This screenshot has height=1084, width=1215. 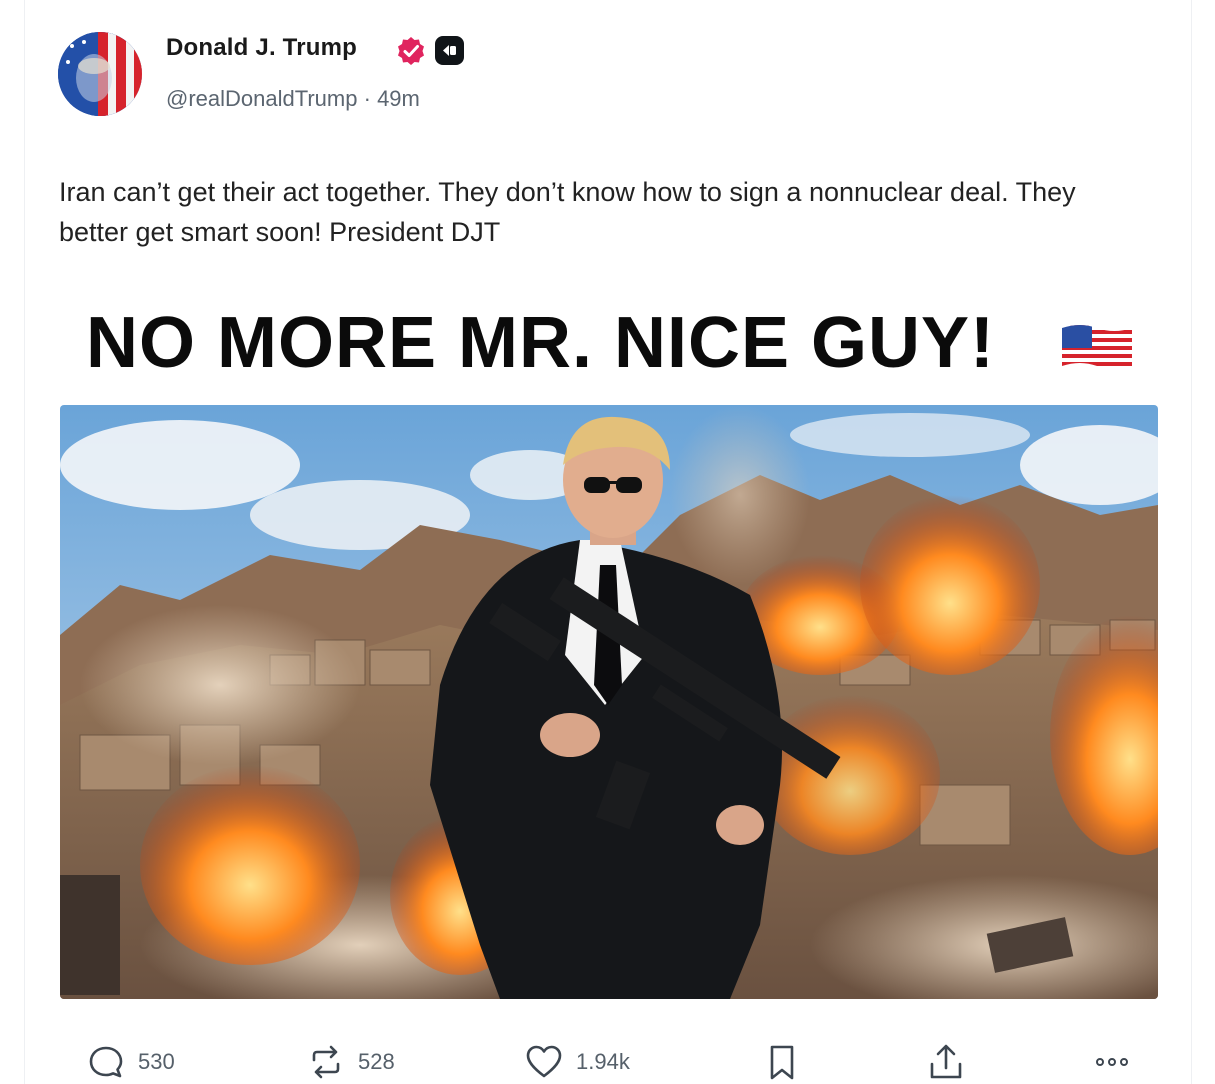 What do you see at coordinates (398, 98) in the screenshot?
I see `post-time: 49m` at bounding box center [398, 98].